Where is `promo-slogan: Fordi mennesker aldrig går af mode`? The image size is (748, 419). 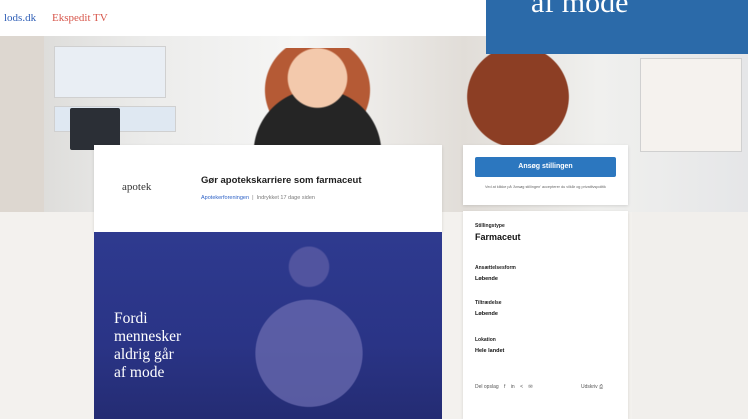
promo-slogan: Fordi mennesker aldrig går af mode is located at coordinates (148, 345).